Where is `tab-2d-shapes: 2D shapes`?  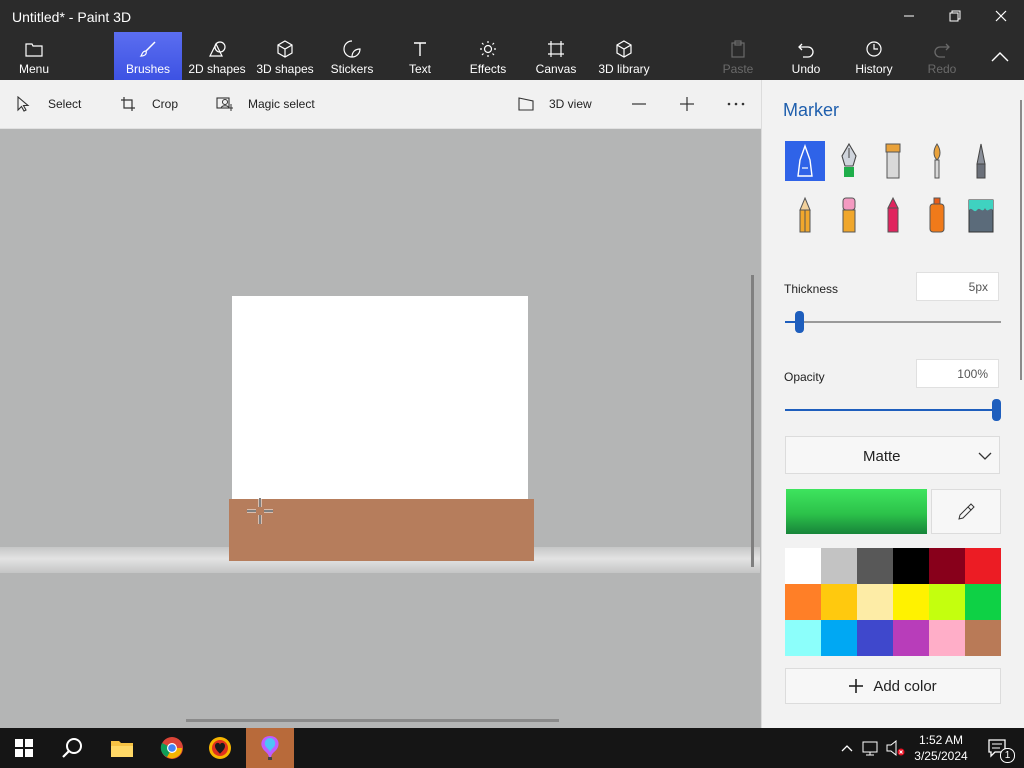
tab-2d-shapes: 2D shapes is located at coordinates (217, 56).